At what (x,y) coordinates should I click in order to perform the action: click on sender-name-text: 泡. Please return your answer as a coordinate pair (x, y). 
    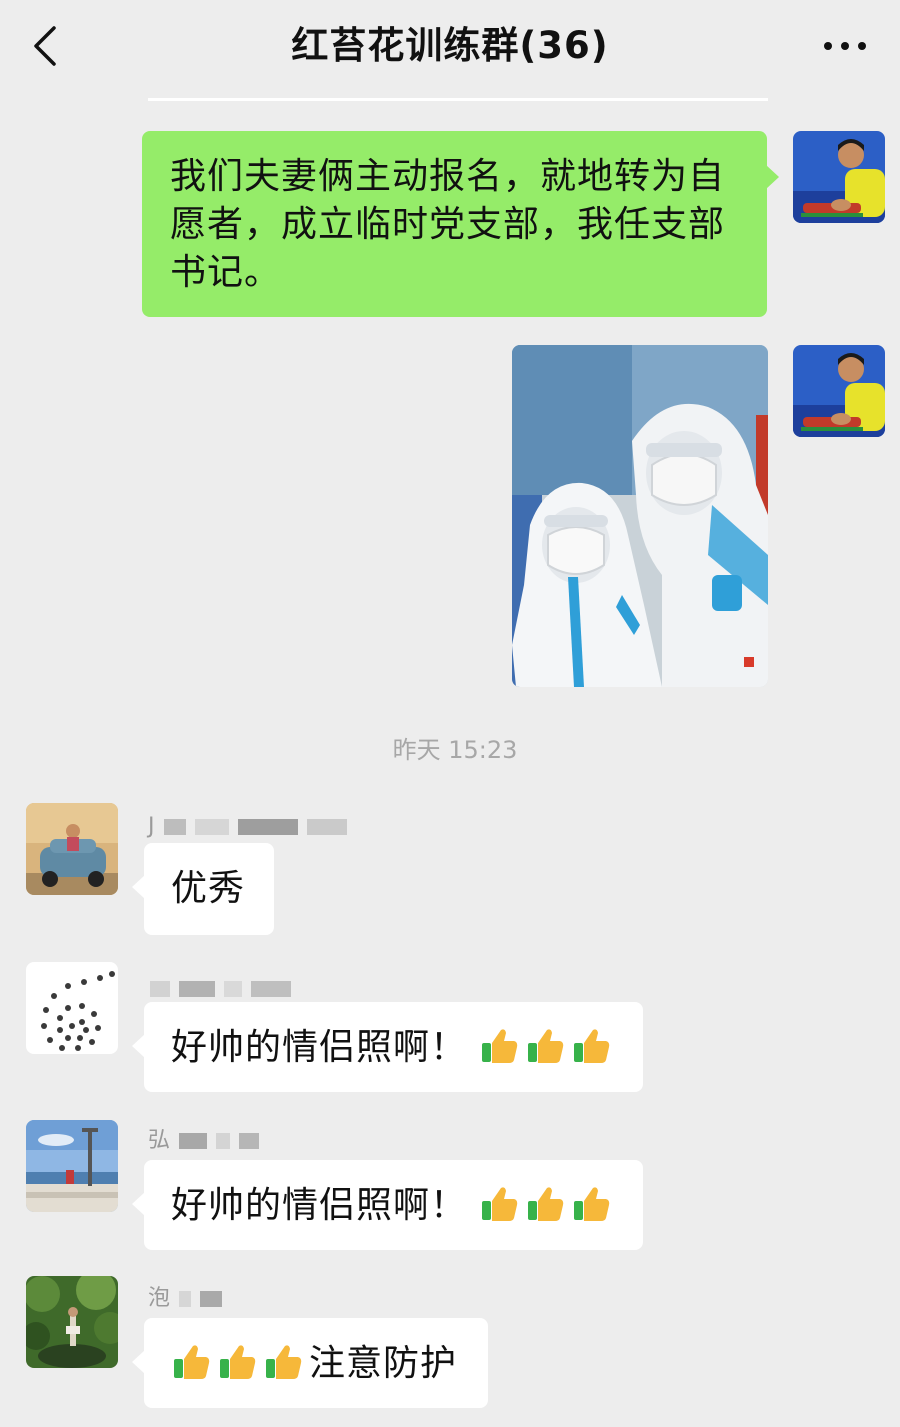
    Looking at the image, I should click on (159, 1298).